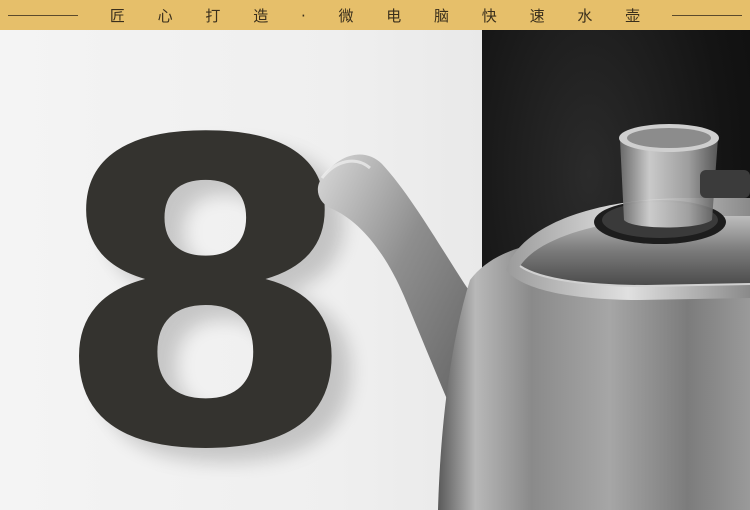 This screenshot has width=750, height=510. Describe the element at coordinates (382, 15) in the screenshot. I see `banner-title: 匠 心 打 造 · 微 电 脑 快 速 水 壶` at that location.